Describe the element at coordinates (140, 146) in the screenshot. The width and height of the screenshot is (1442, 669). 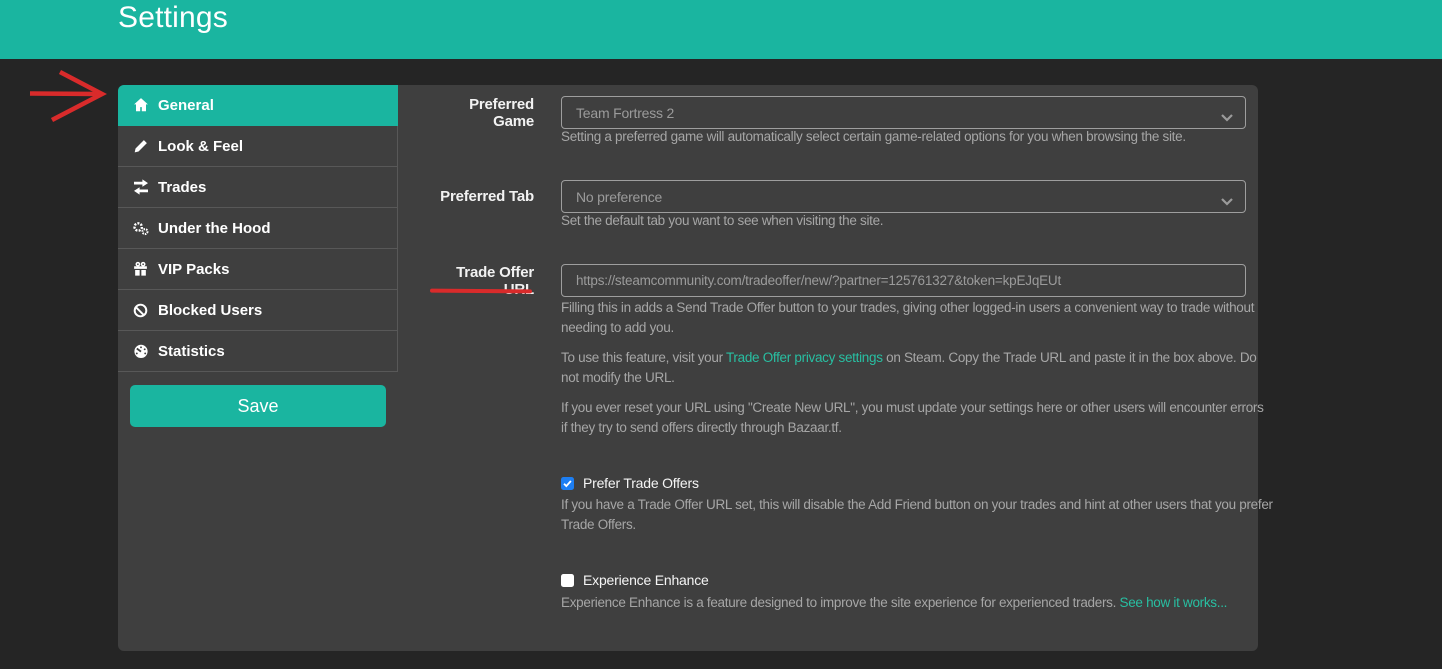
I see `pencil-icon` at that location.